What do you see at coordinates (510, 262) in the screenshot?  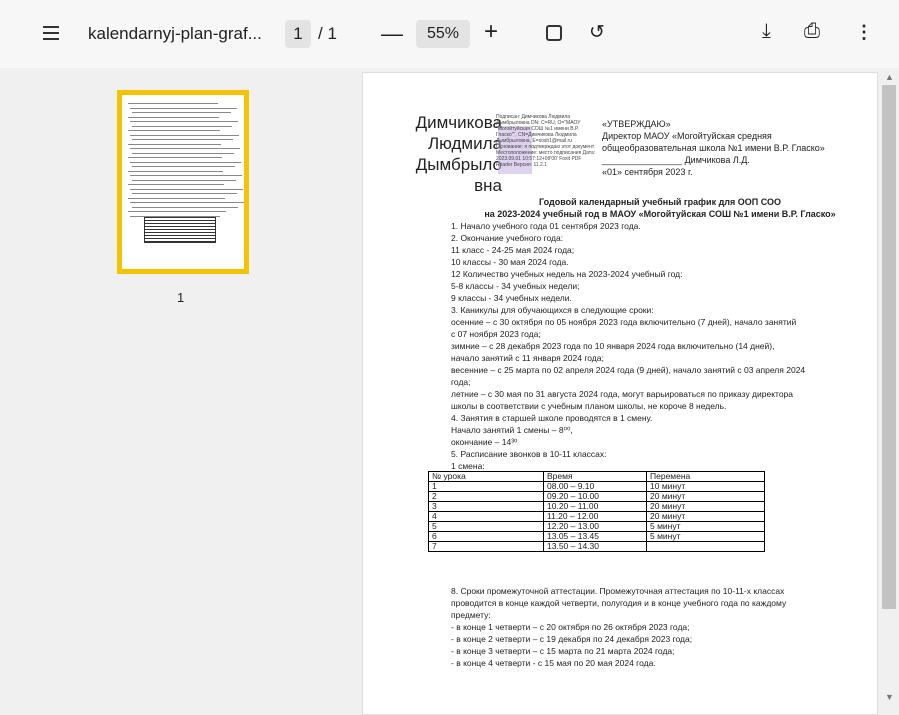 I see `document-line: 10 классы - 30 мая 2024 года.` at bounding box center [510, 262].